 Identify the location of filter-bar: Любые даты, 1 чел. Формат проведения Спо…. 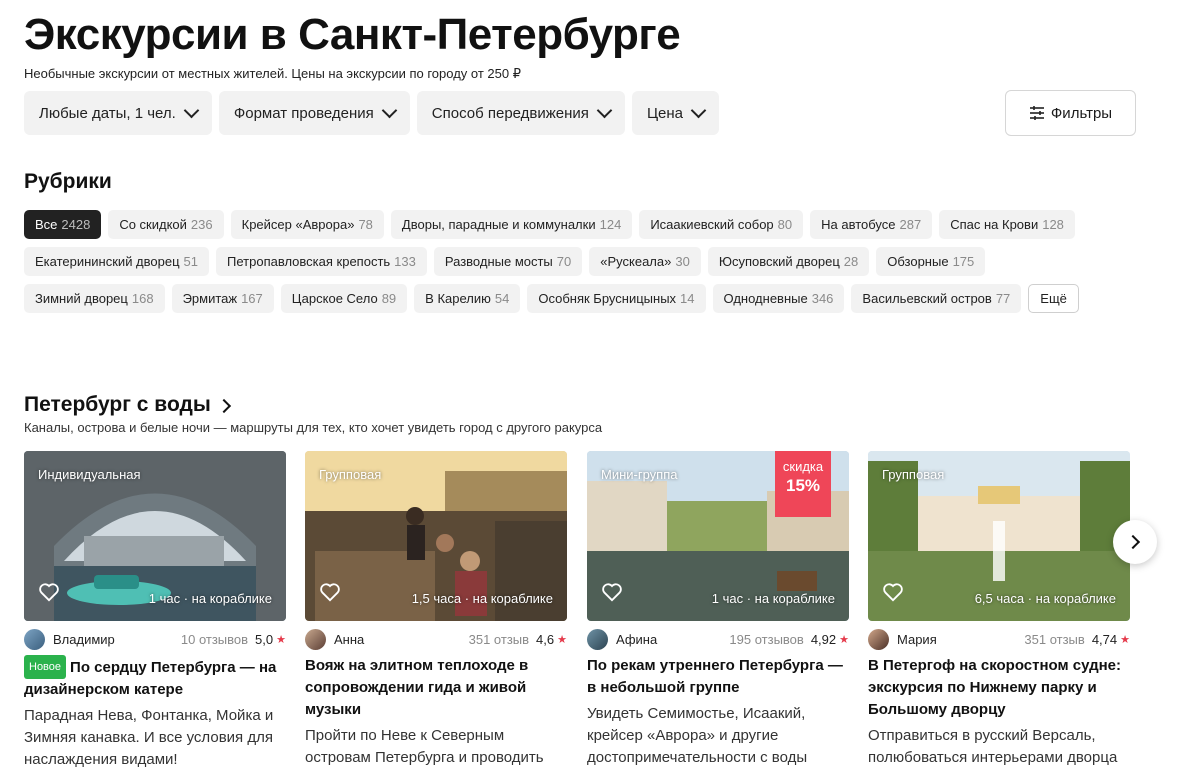
(372, 113).